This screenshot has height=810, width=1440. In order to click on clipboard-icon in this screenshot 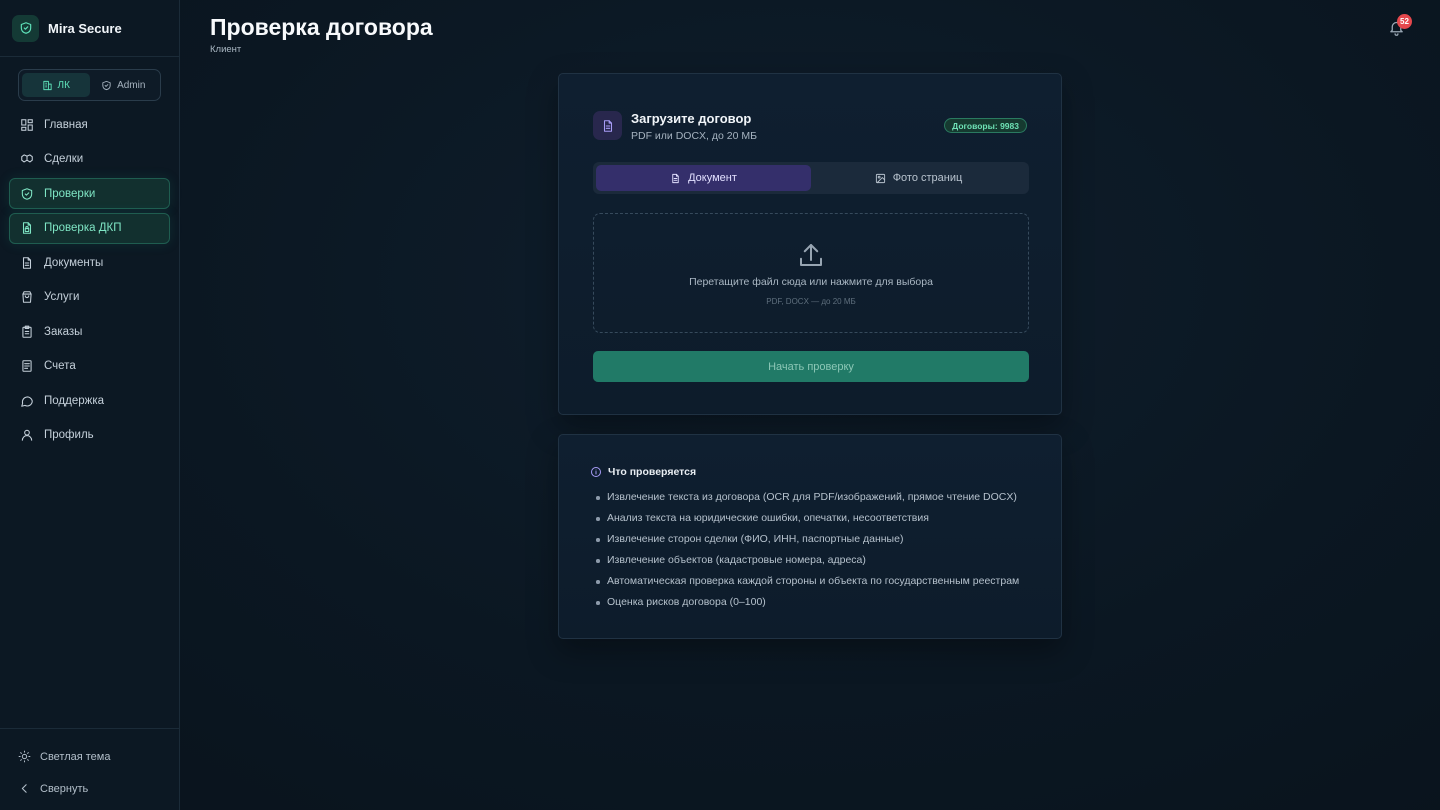, I will do `click(27, 332)`.